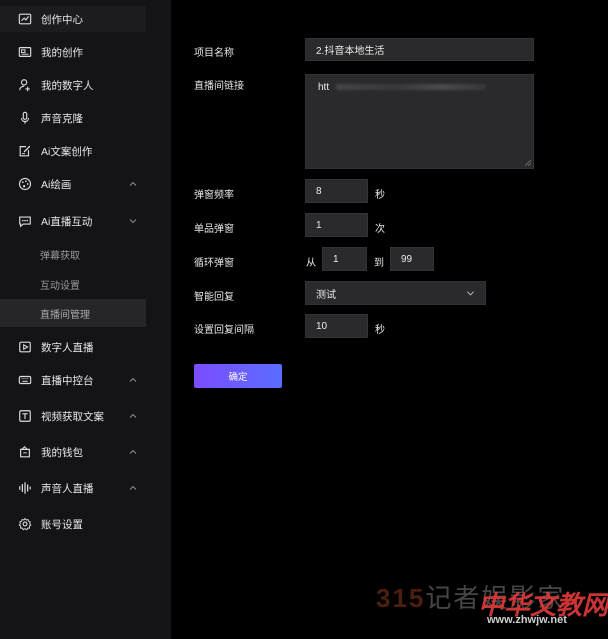 The width and height of the screenshot is (608, 639). I want to click on user-plus-icon, so click(25, 85).